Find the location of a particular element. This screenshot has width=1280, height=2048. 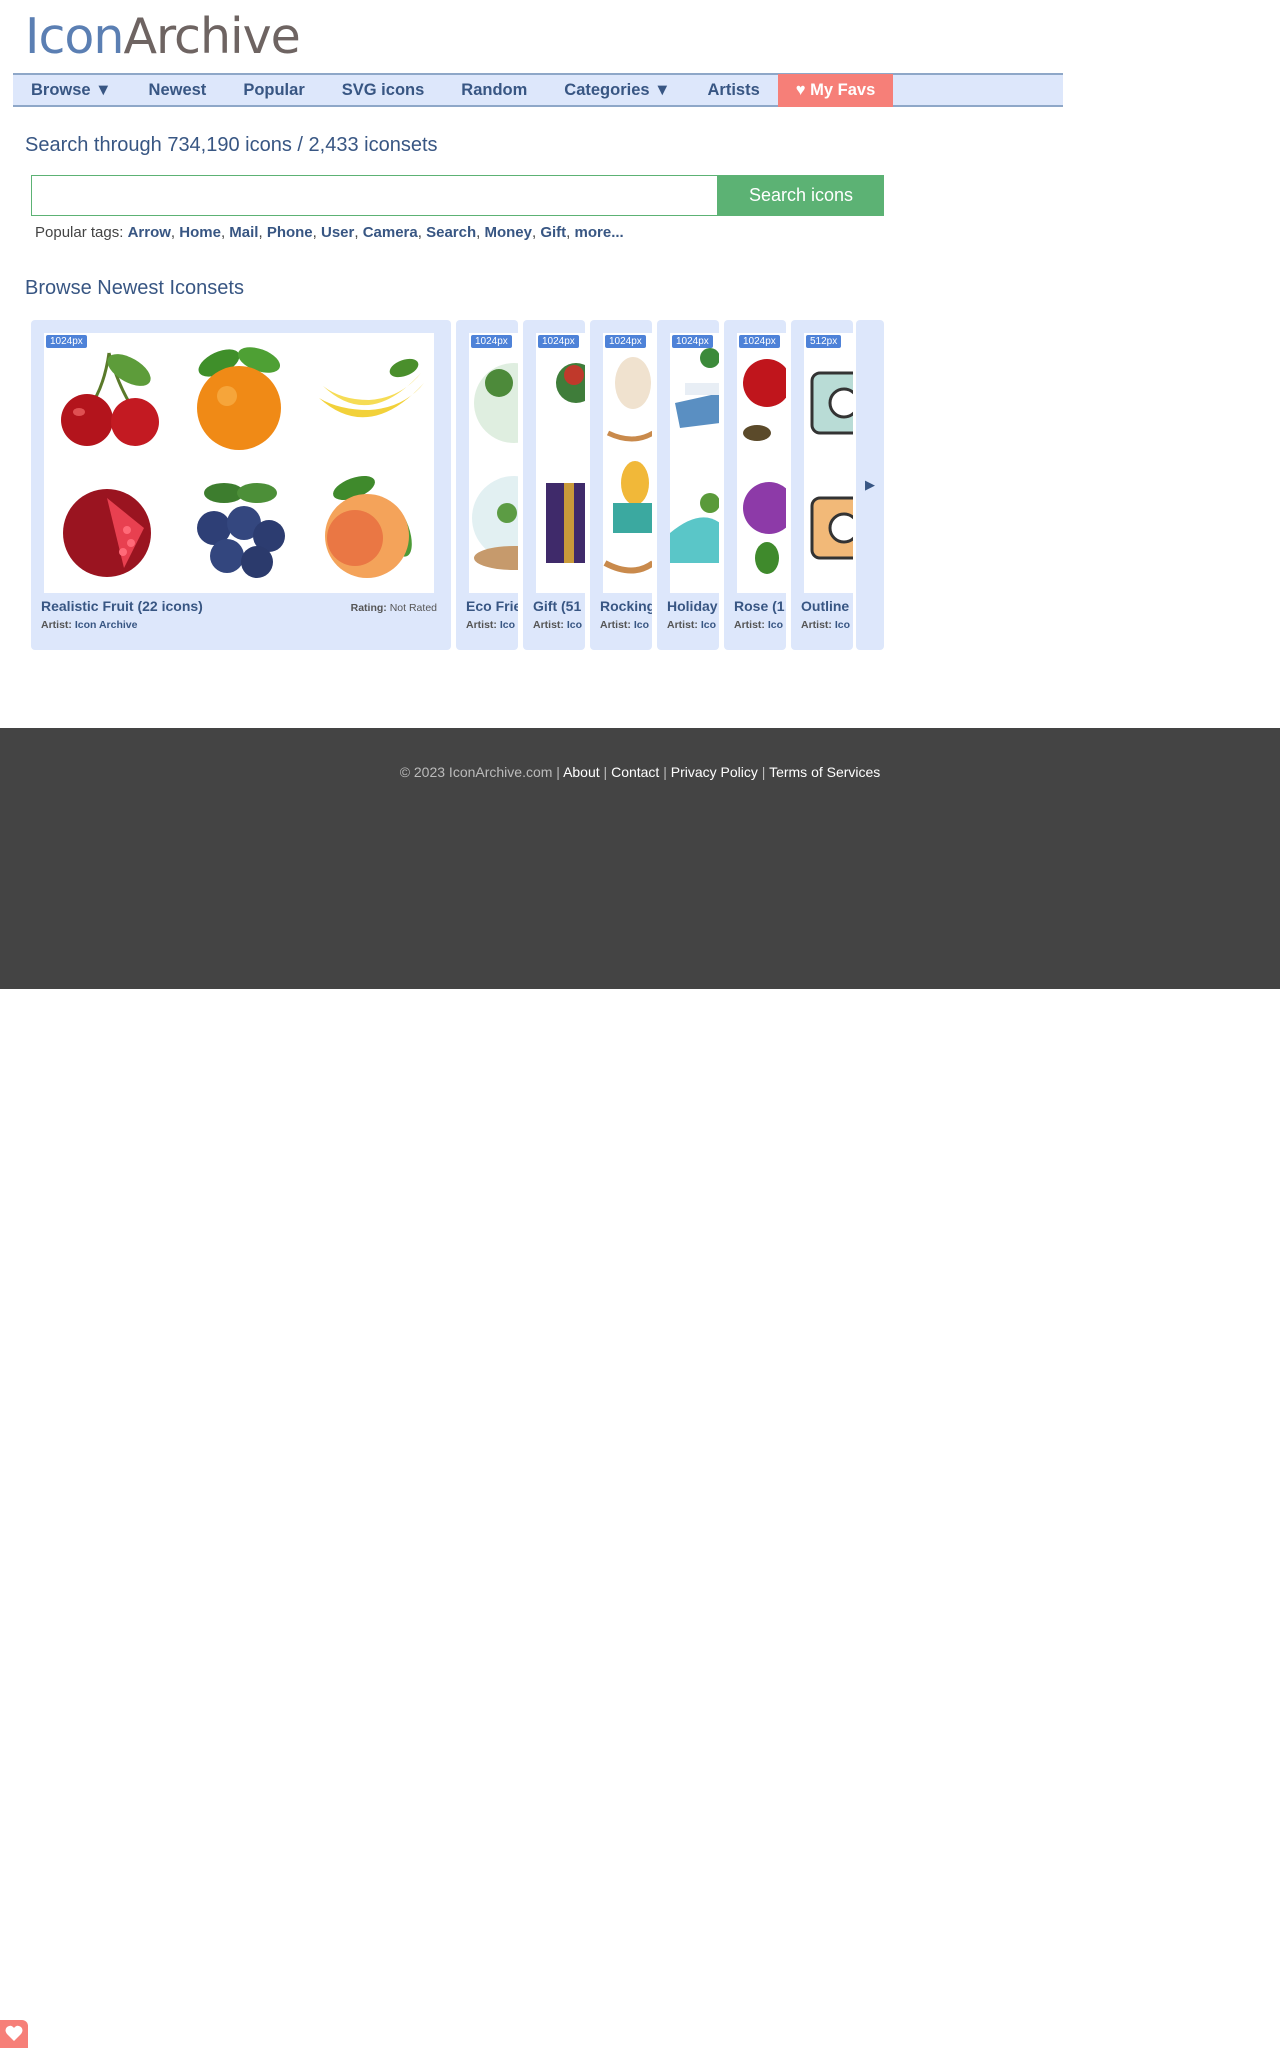

iconset-card: 1024px Gift (51 Artist: Ico is located at coordinates (554, 485).